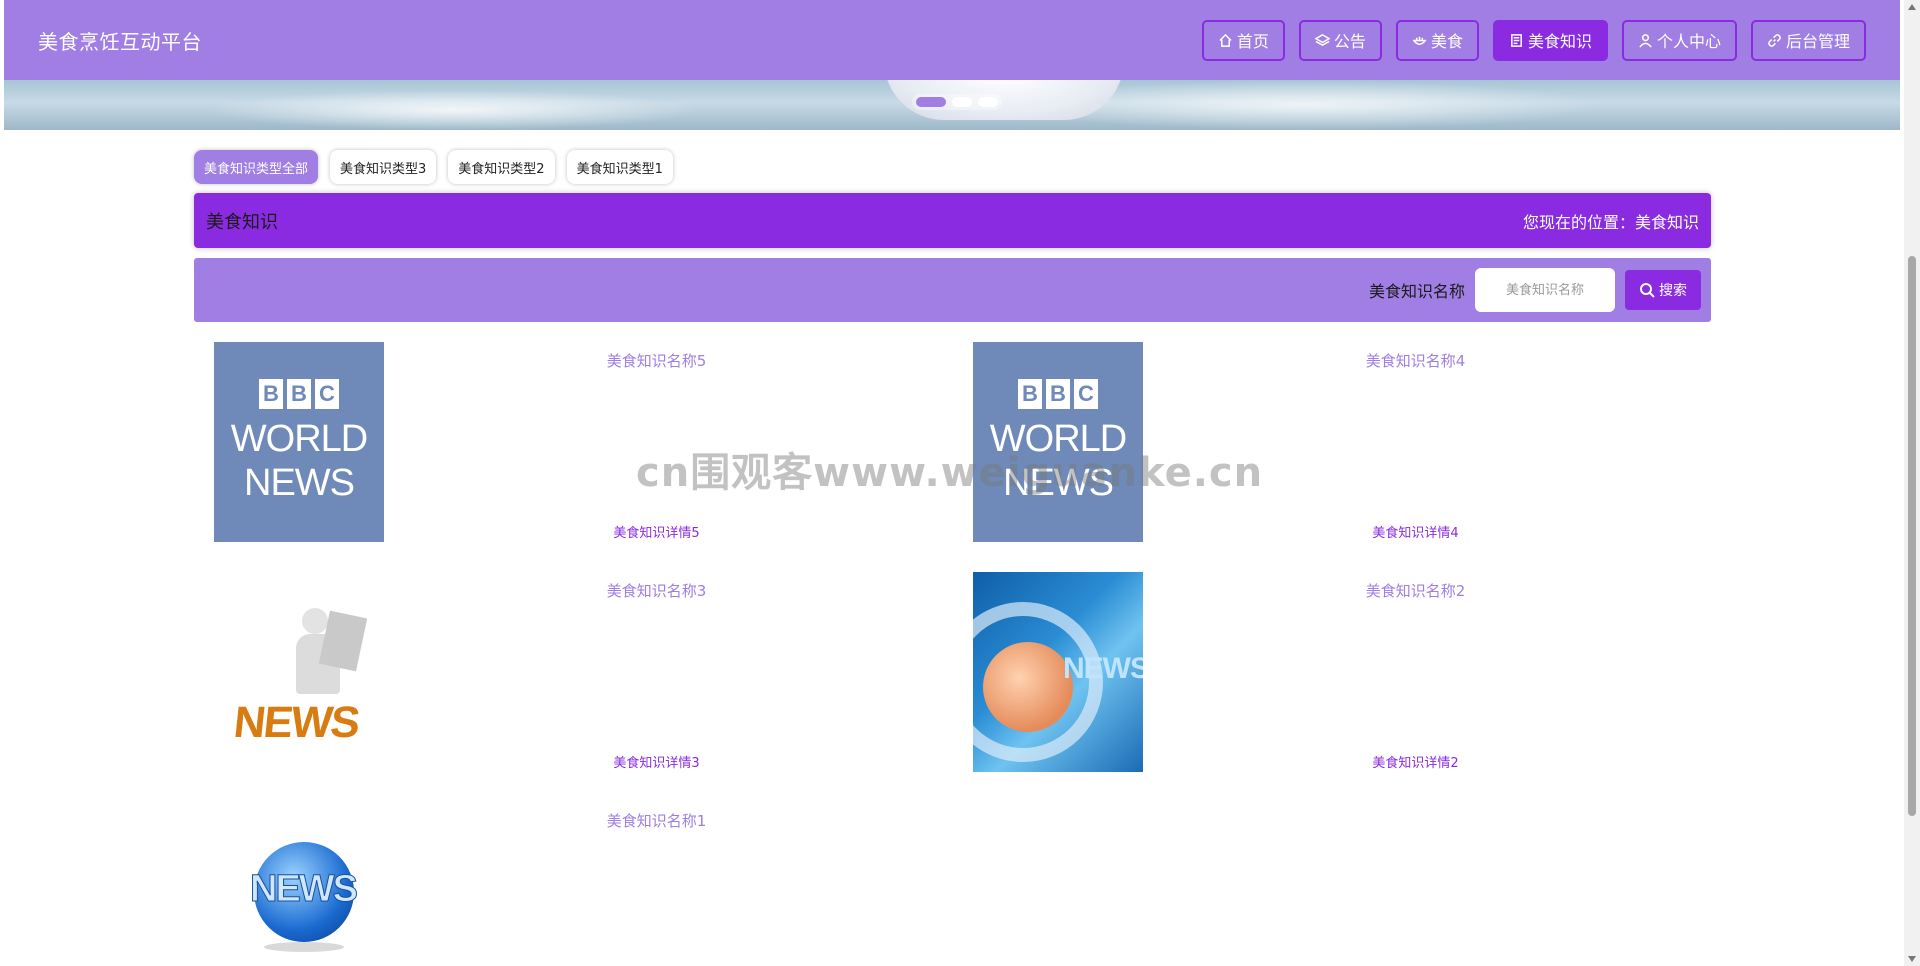 Image resolution: width=1920 pixels, height=966 pixels. I want to click on carousel-banner, so click(952, 105).